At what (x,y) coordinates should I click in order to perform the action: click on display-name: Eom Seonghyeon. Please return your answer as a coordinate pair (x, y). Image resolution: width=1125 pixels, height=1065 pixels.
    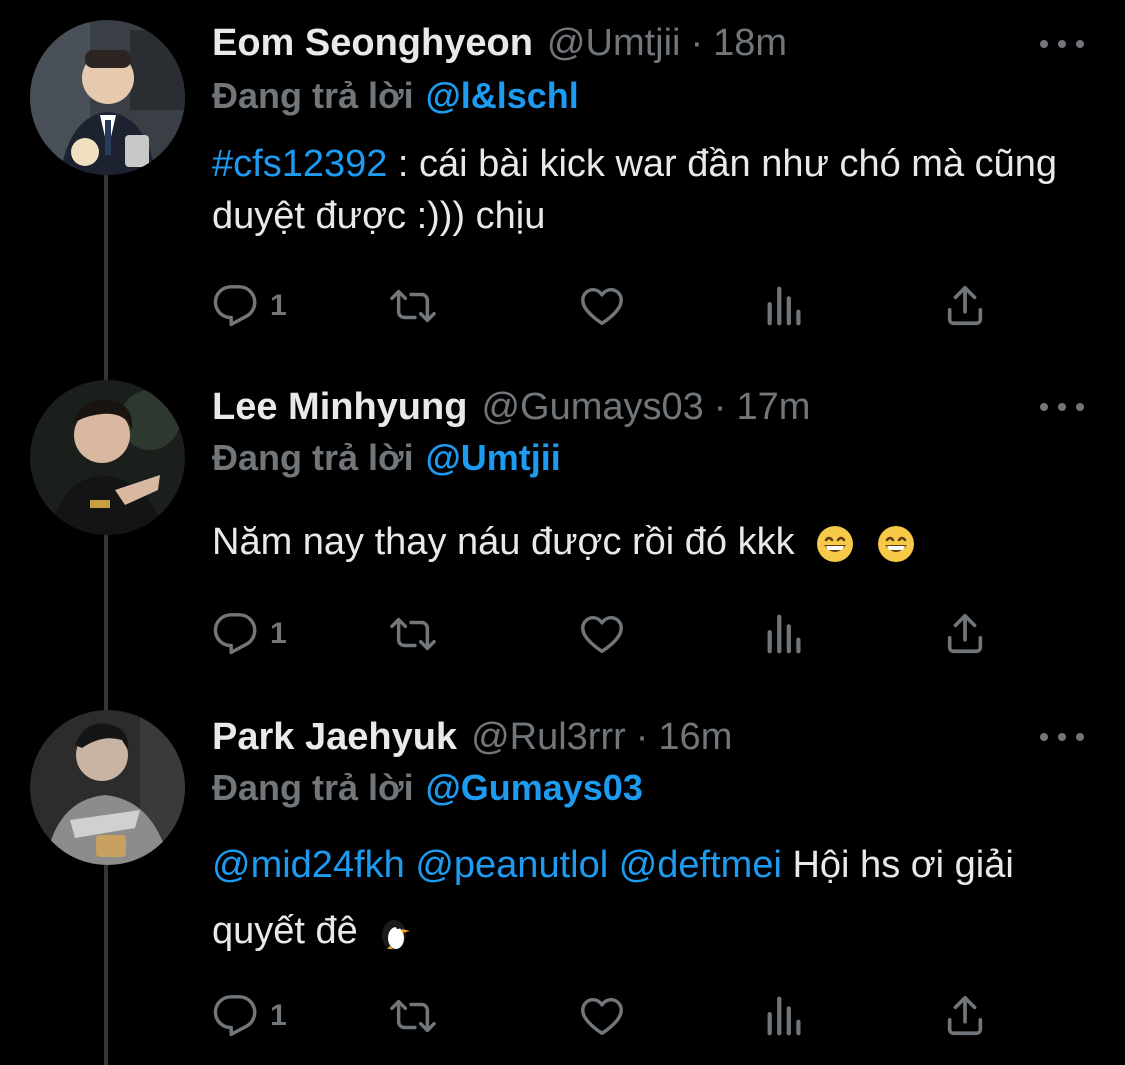
    Looking at the image, I should click on (372, 43).